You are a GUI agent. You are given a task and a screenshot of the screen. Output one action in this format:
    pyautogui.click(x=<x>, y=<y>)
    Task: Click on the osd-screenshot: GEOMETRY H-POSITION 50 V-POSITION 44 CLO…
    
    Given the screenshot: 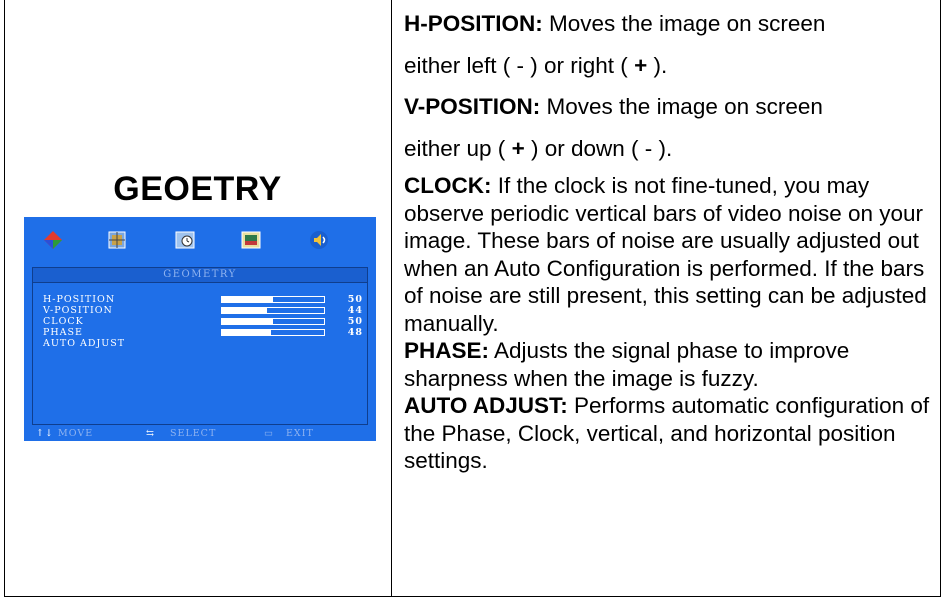 What is the action you would take?
    pyautogui.click(x=200, y=329)
    